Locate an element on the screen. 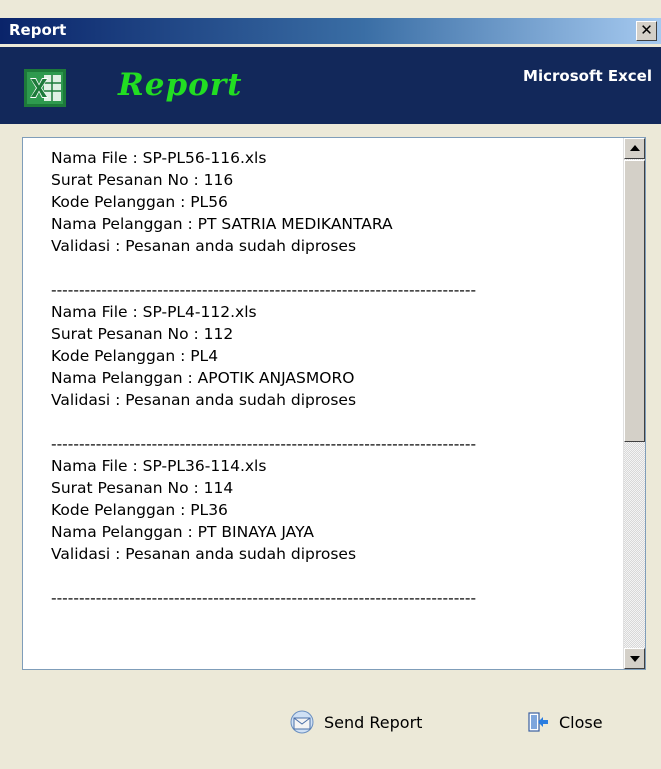  envelope-icon is located at coordinates (302, 722).